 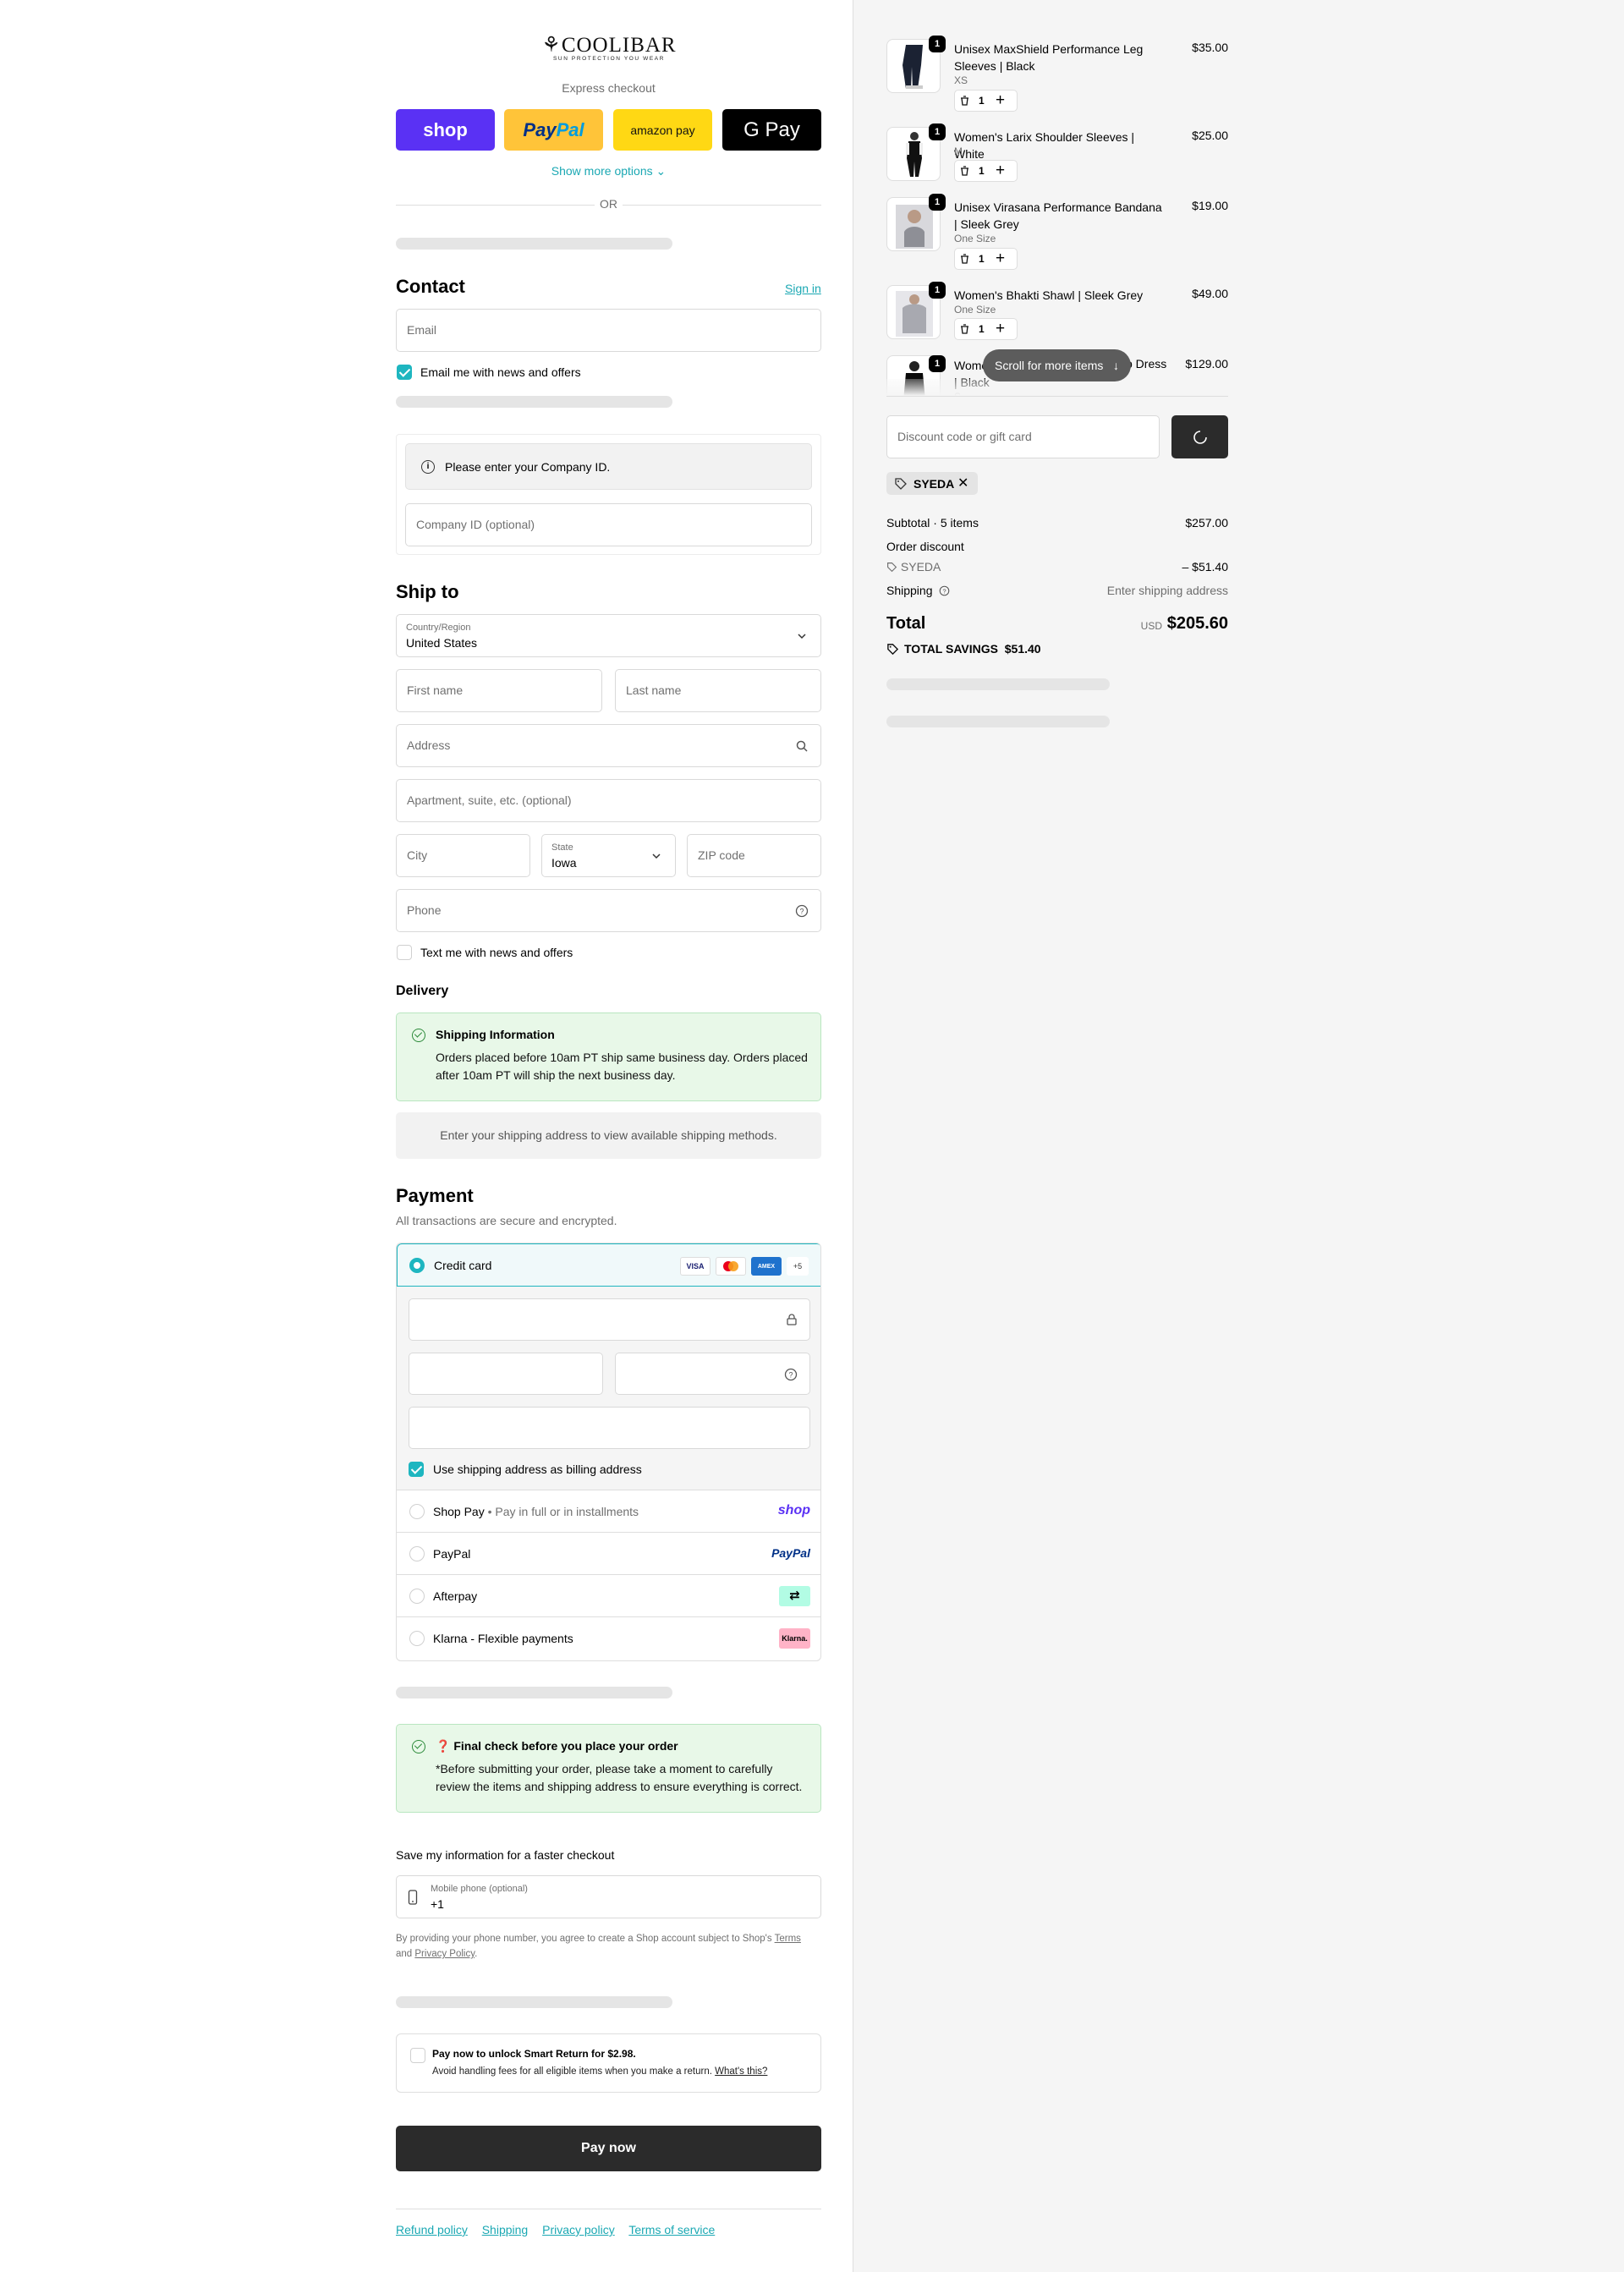 What do you see at coordinates (404, 952) in the screenshot?
I see `text-optin-checkbox` at bounding box center [404, 952].